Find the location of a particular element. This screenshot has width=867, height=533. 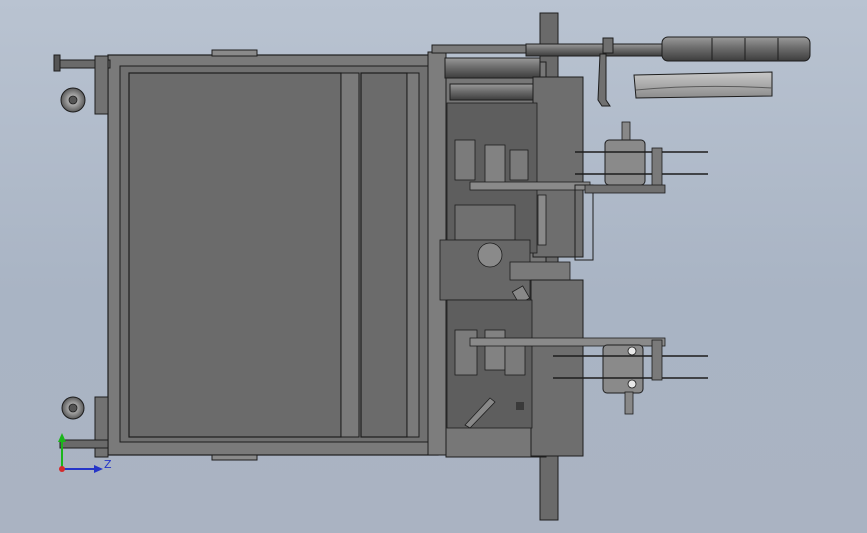

coordinate-triad is located at coordinates (80, 453).